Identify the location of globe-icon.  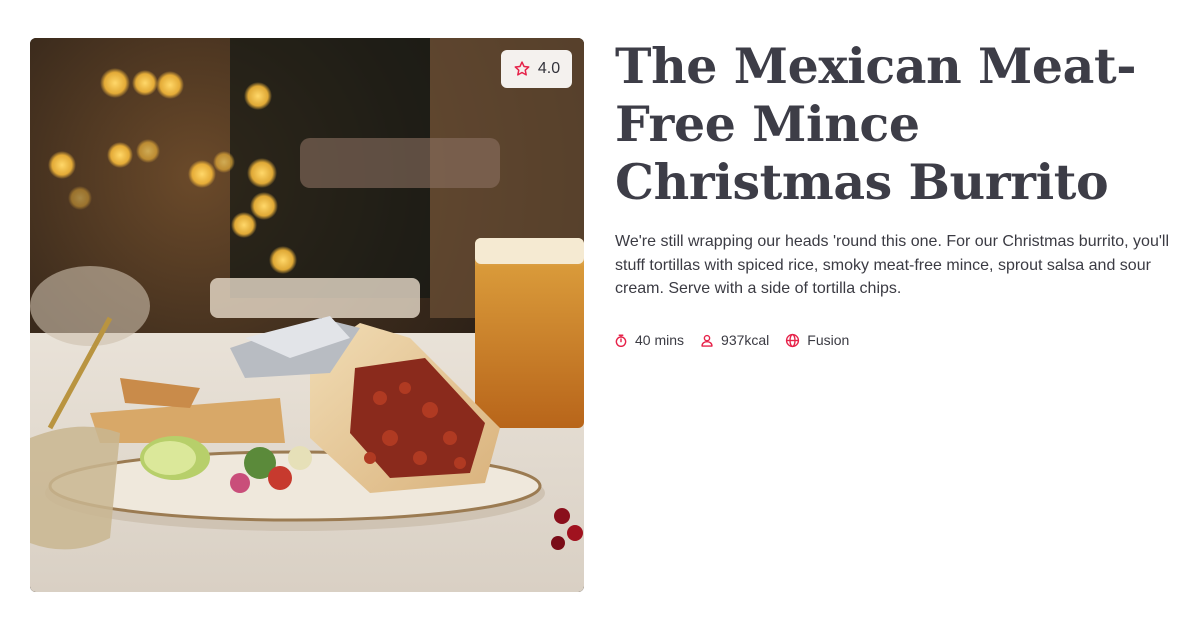
(792, 340).